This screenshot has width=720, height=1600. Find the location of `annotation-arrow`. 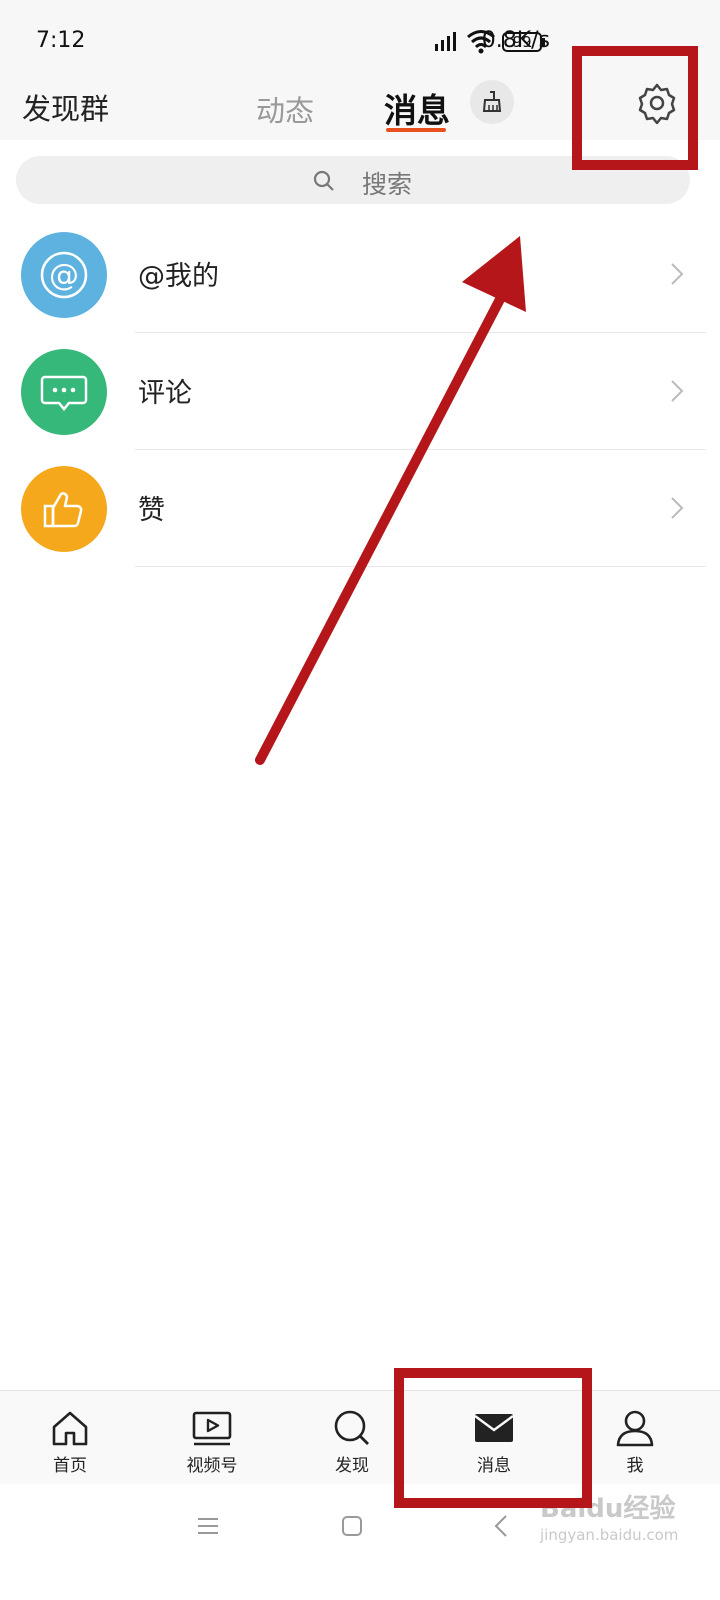

annotation-arrow is located at coordinates (390, 500).